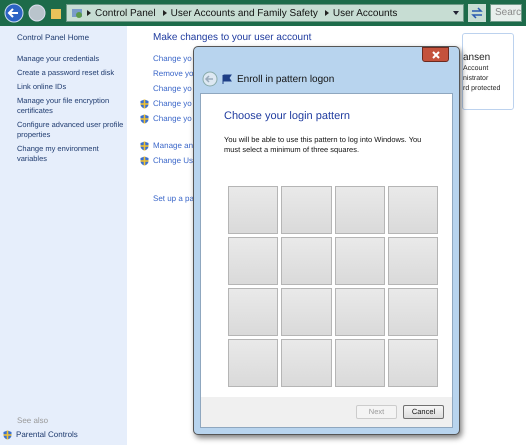 Image resolution: width=526 pixels, height=445 pixels. Describe the element at coordinates (173, 161) in the screenshot. I see `task-link: Change Us` at that location.